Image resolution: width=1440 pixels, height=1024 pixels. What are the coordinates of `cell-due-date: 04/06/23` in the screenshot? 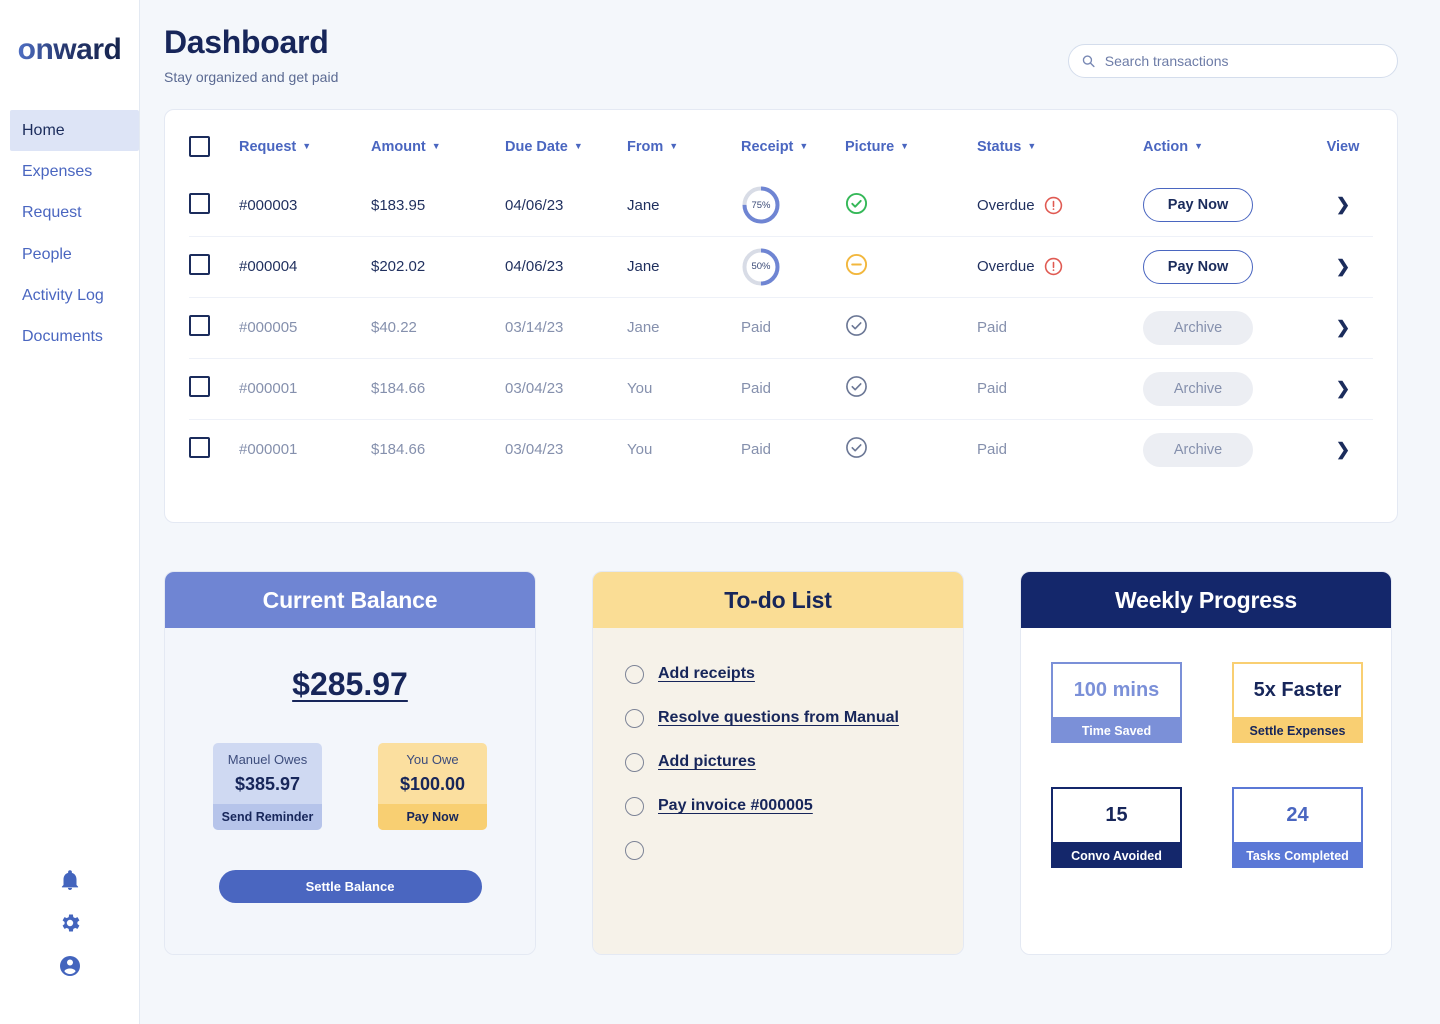 It's located at (534, 205).